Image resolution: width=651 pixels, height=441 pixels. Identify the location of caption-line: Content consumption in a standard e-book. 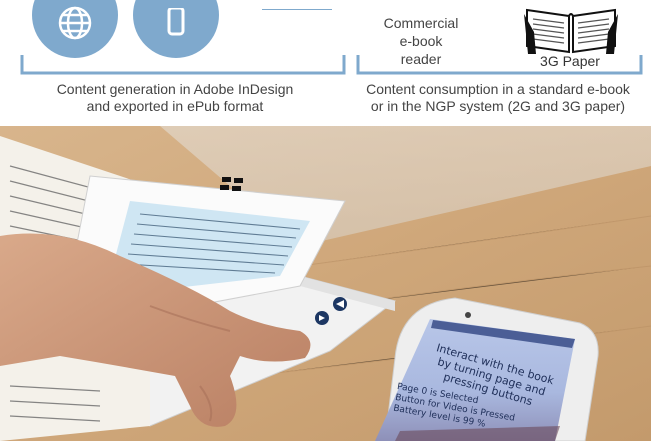
(498, 89).